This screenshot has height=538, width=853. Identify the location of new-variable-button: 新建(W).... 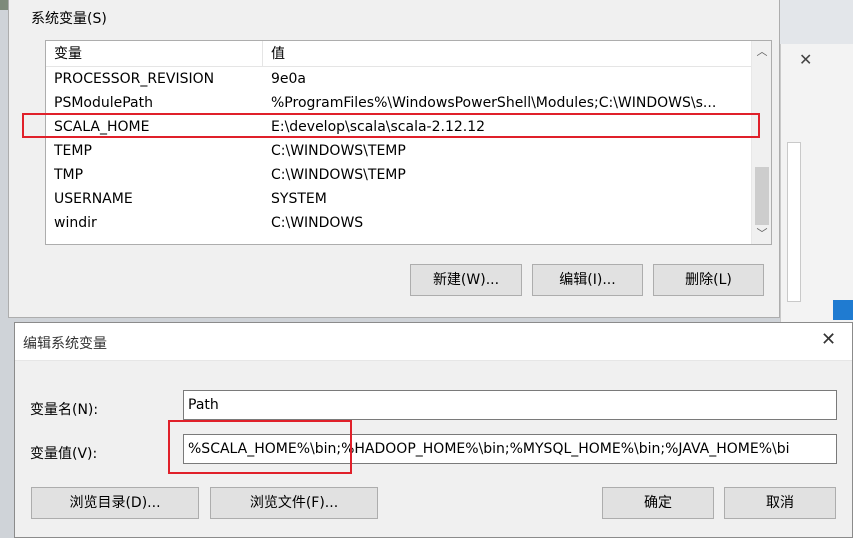
(466, 280).